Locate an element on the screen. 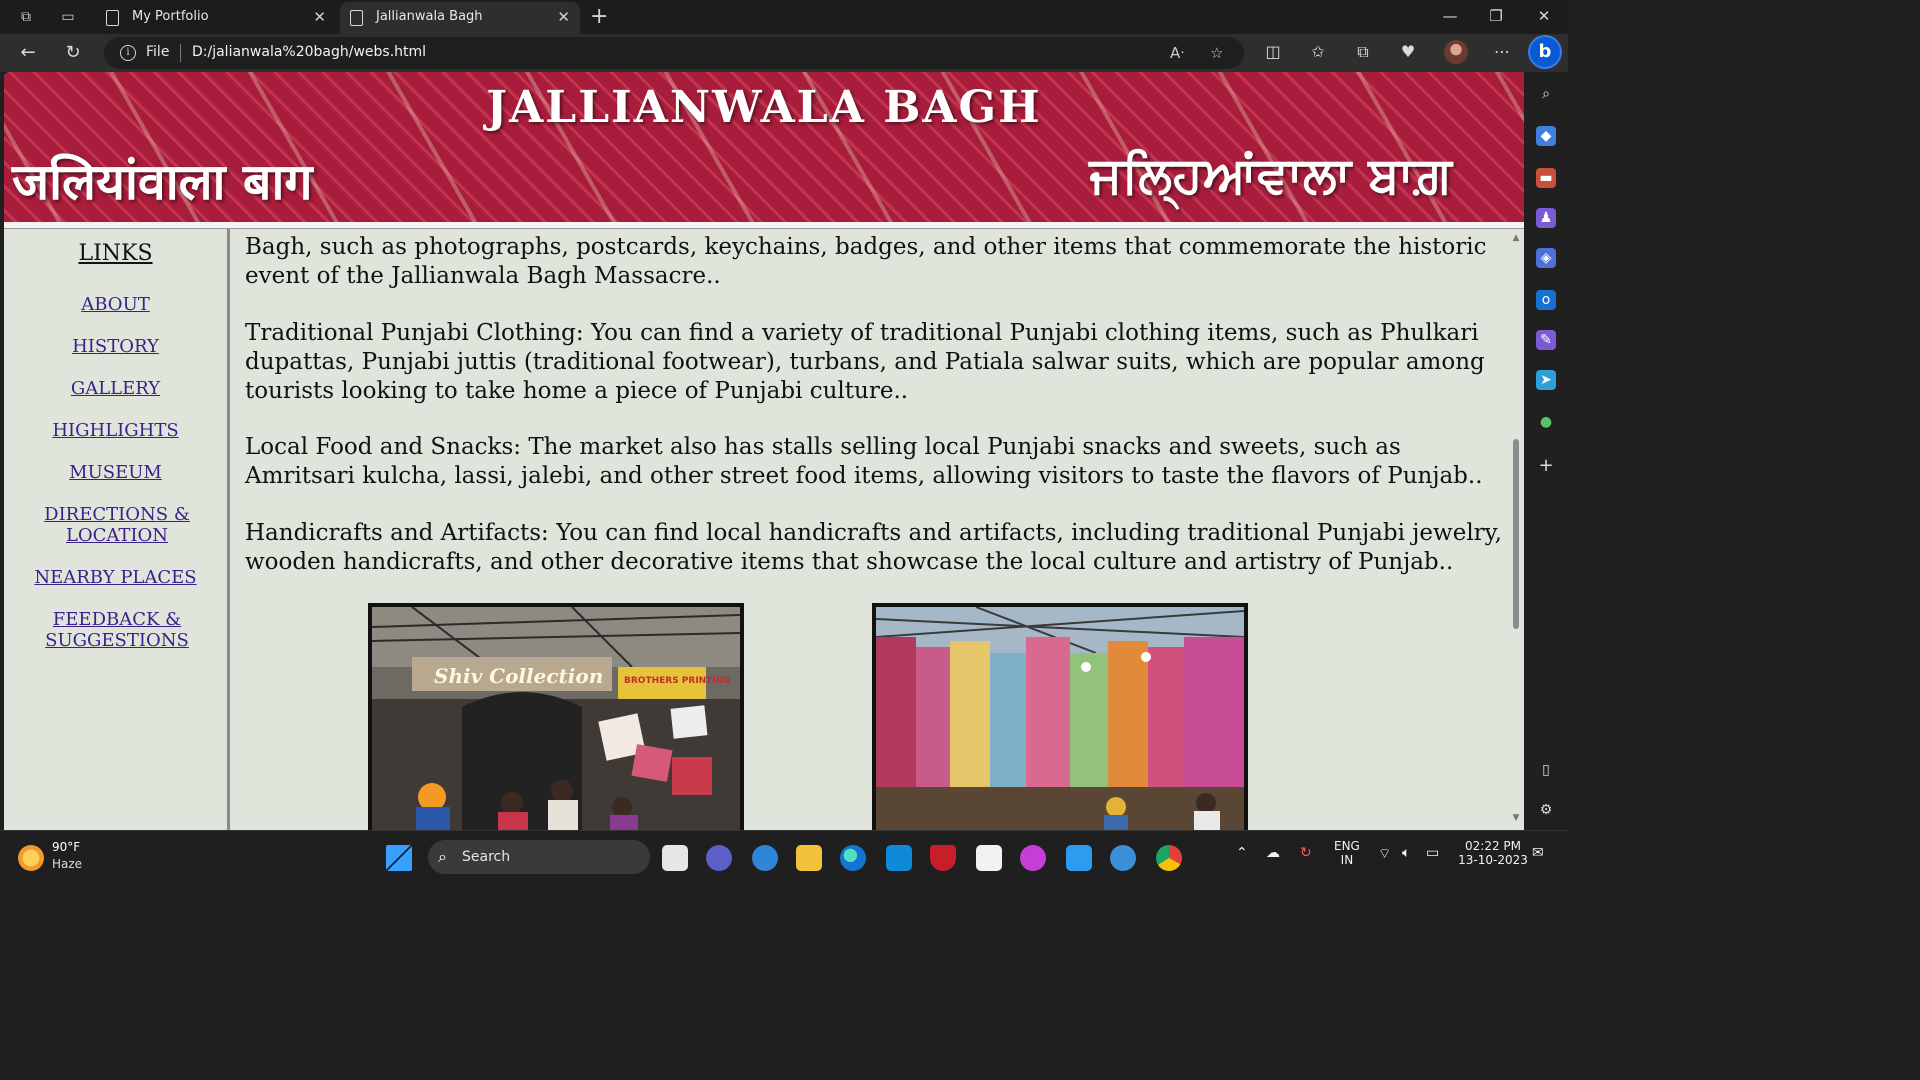  scroll-down-icon: ▼ is located at coordinates (1516, 818).